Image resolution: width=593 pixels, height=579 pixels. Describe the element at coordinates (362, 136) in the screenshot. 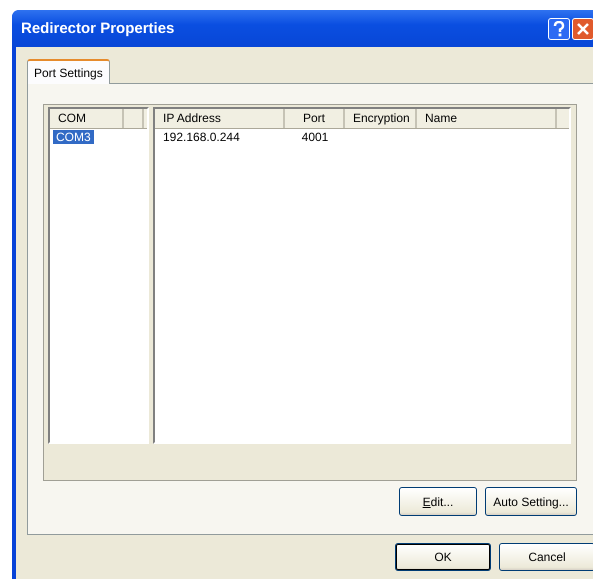

I see `table-row: 192.168.0.244 4001` at that location.